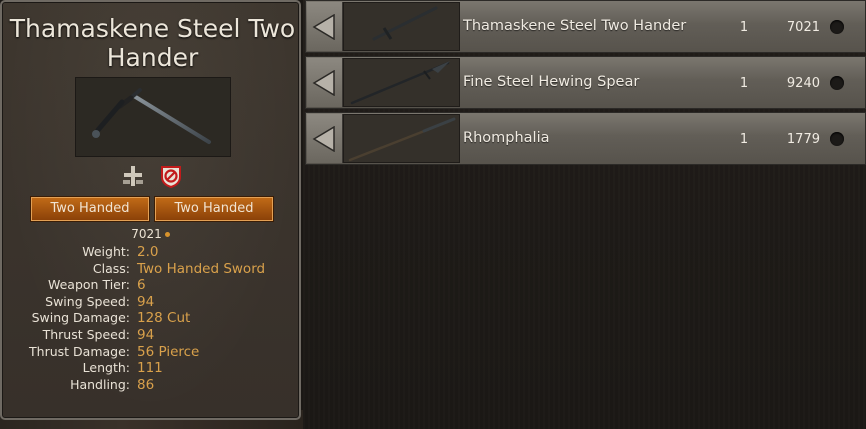 The height and width of the screenshot is (429, 866). I want to click on stat-row-thrust-damage: Thrust Damage: 56 Pierce, so click(150, 352).